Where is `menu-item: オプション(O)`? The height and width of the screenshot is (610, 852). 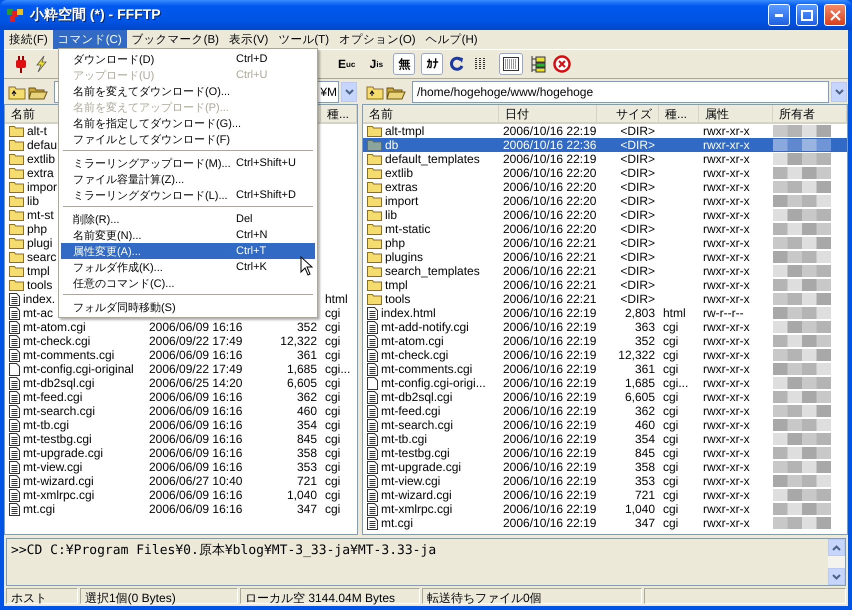
menu-item: オプション(O) is located at coordinates (377, 39).